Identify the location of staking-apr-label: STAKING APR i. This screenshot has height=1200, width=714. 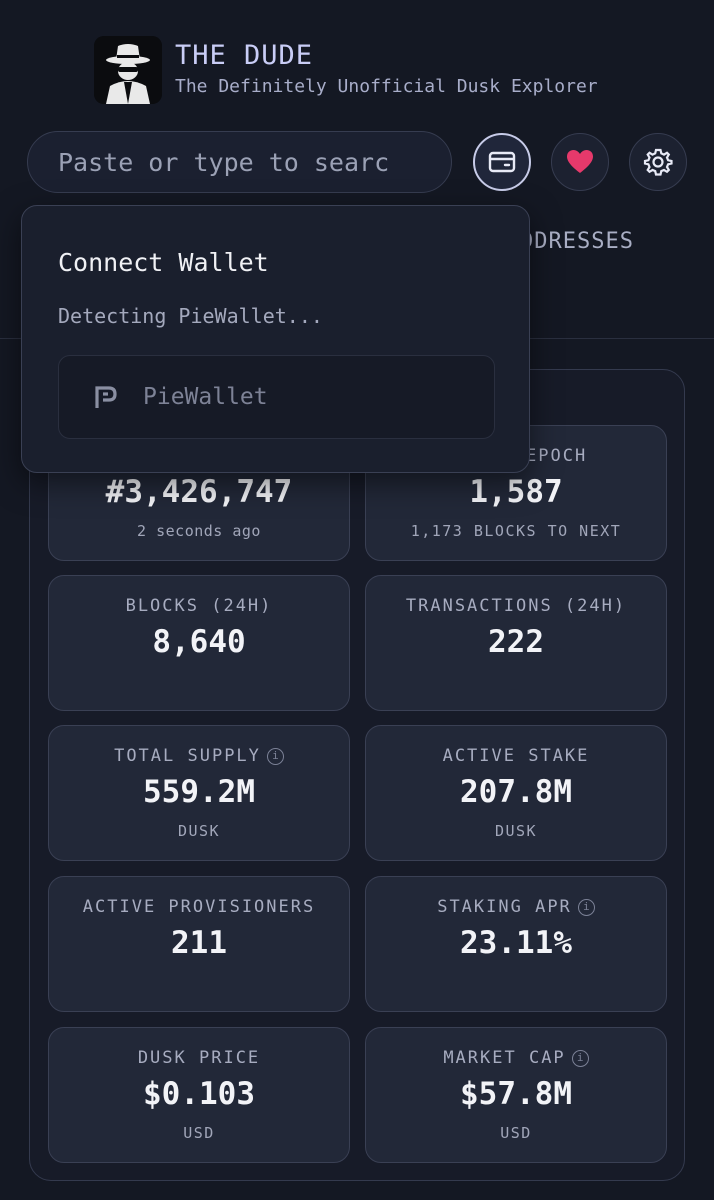
(516, 907).